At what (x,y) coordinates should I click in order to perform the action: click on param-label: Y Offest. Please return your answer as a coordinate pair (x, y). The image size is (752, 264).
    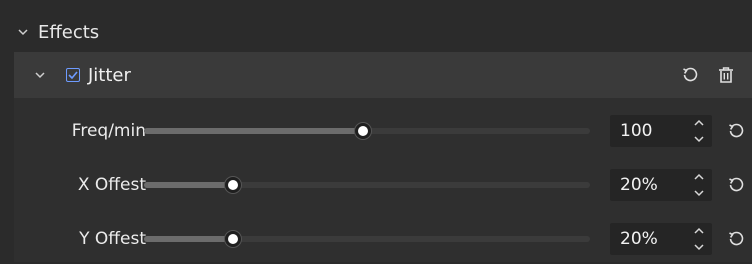
    Looking at the image, I should click on (112, 239).